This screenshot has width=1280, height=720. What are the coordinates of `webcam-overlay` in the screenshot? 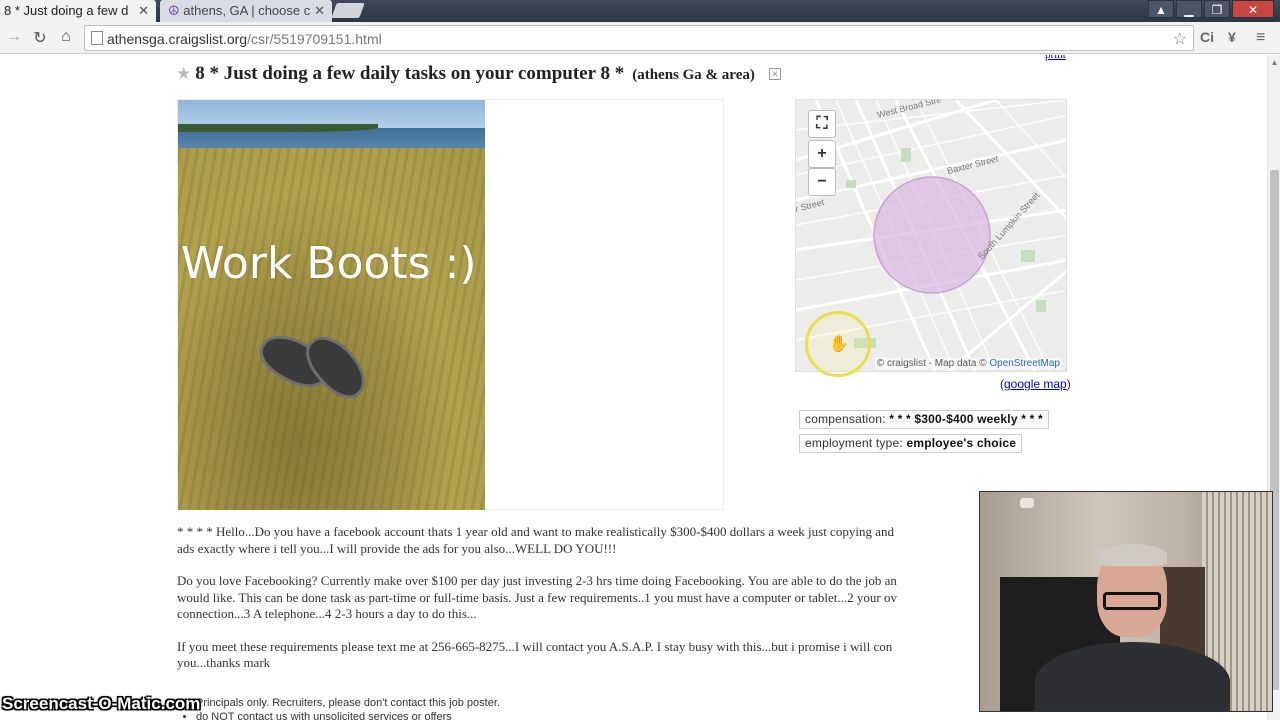 It's located at (1126, 601).